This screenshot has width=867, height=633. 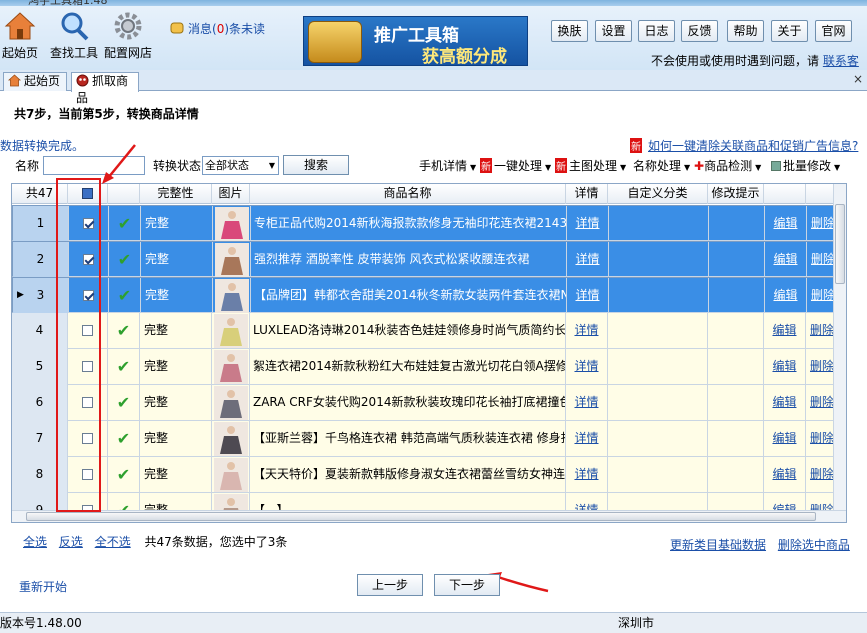 I want to click on close-tab-icon: ×, so click(x=858, y=79).